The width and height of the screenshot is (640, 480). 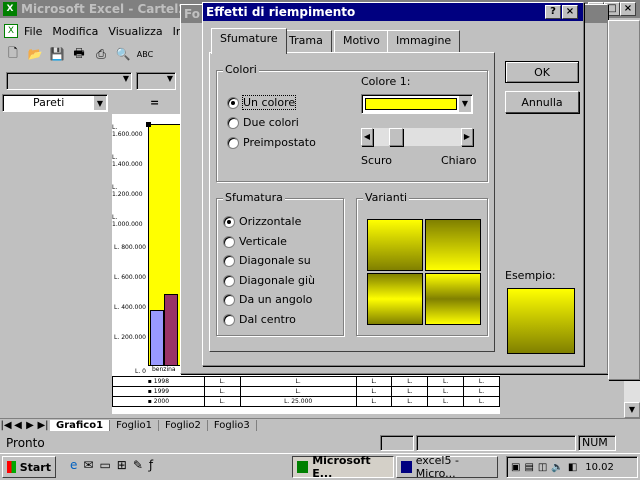 I want to click on radio-verticale: Verticale, so click(x=255, y=241).